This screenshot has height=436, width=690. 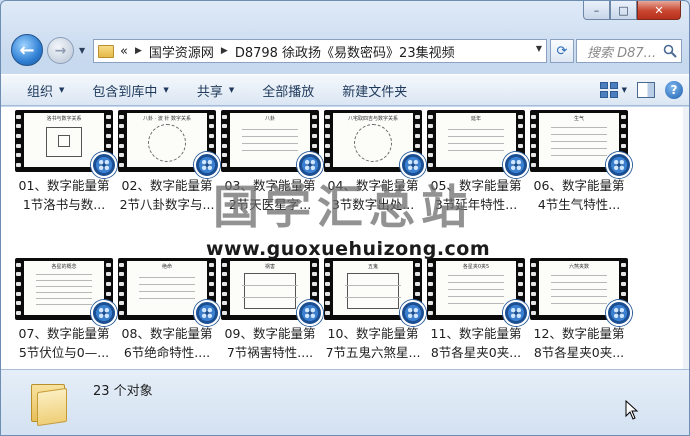 I want to click on video-thumbnail: 生气, so click(x=581, y=144).